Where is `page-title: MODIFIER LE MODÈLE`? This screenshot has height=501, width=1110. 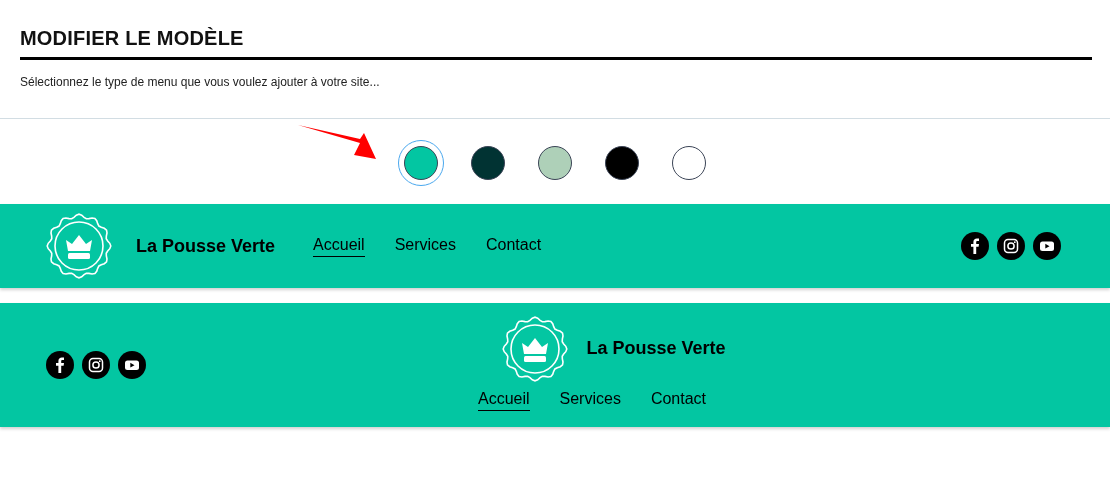
page-title: MODIFIER LE MODÈLE is located at coordinates (132, 38).